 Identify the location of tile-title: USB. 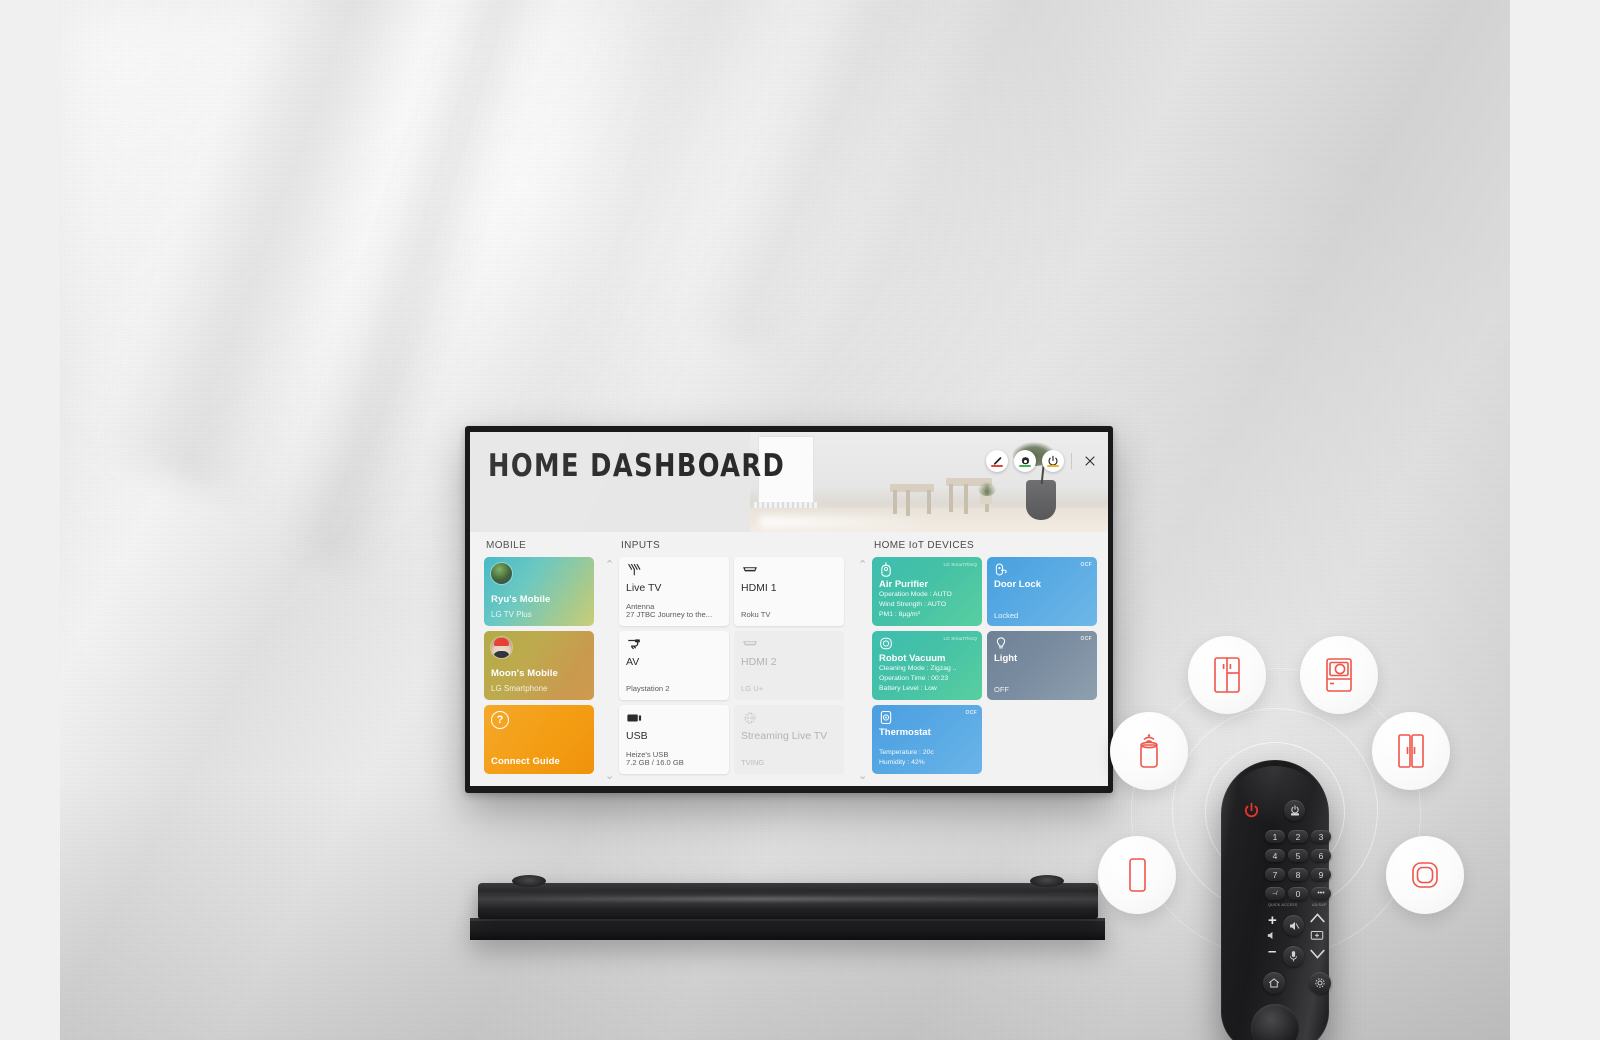
(637, 736).